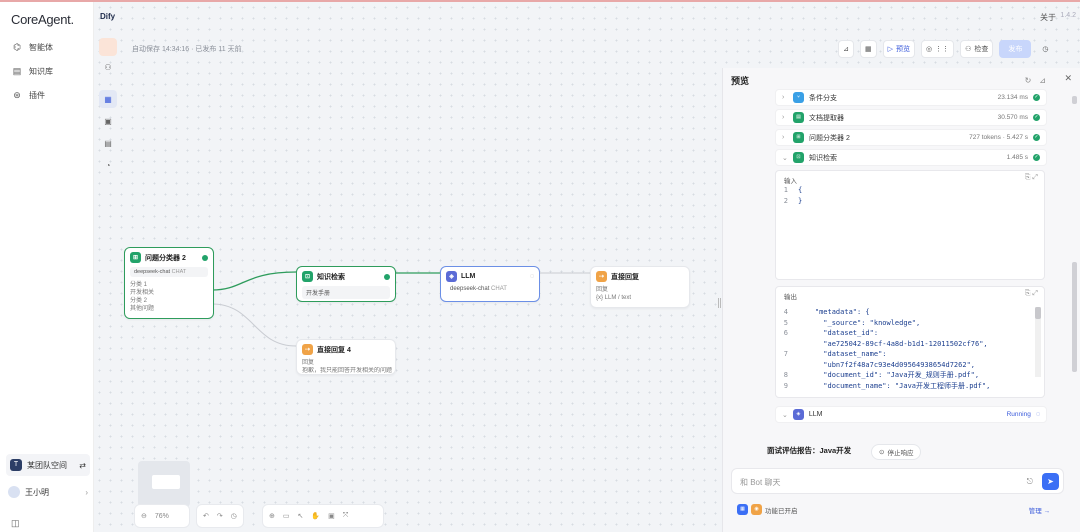 Image resolution: width=1080 pixels, height=532 pixels. What do you see at coordinates (601, 276) in the screenshot?
I see `answer-icon: ⇢` at bounding box center [601, 276].